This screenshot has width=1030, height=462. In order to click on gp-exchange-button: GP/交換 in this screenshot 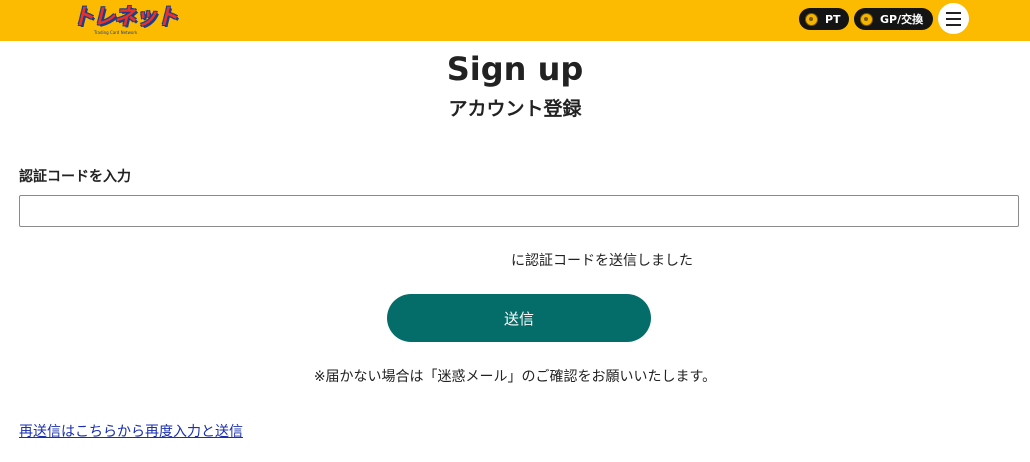, I will do `click(893, 19)`.